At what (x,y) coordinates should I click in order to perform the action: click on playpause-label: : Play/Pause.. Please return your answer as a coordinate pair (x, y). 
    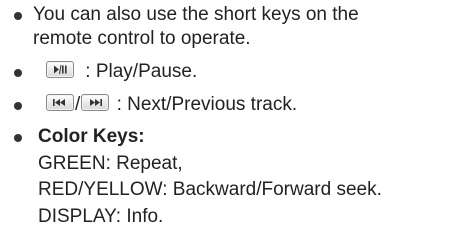
    Looking at the image, I should click on (141, 71).